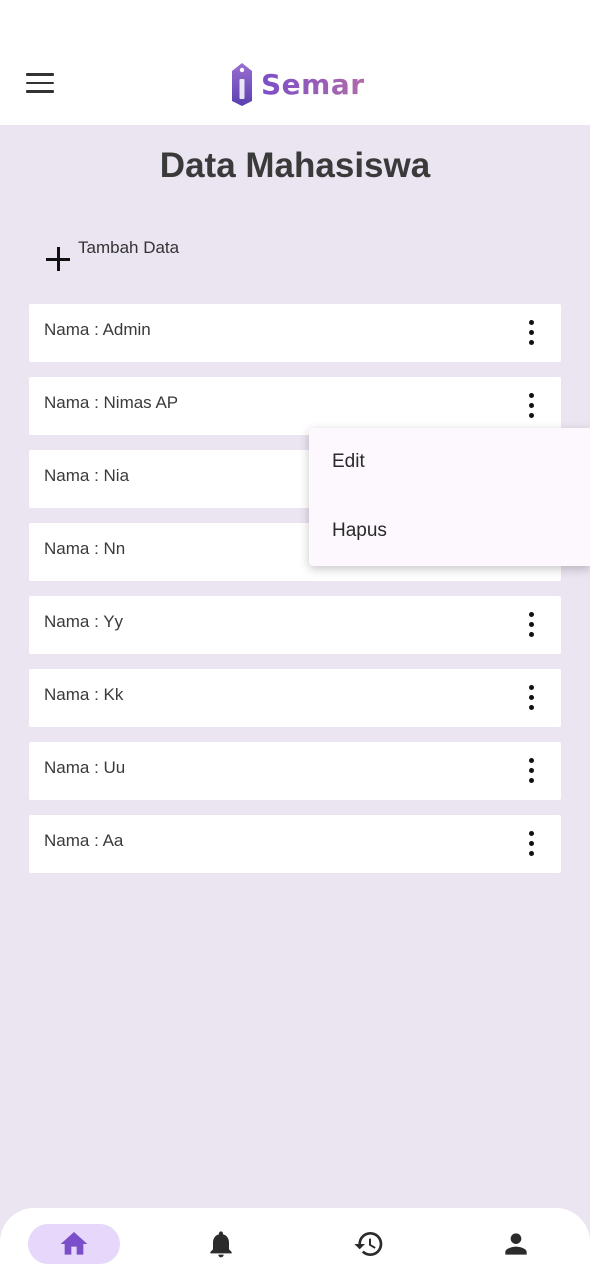 Image resolution: width=590 pixels, height=1280 pixels. Describe the element at coordinates (87, 475) in the screenshot. I see `student-name: Nama : Nia` at that location.